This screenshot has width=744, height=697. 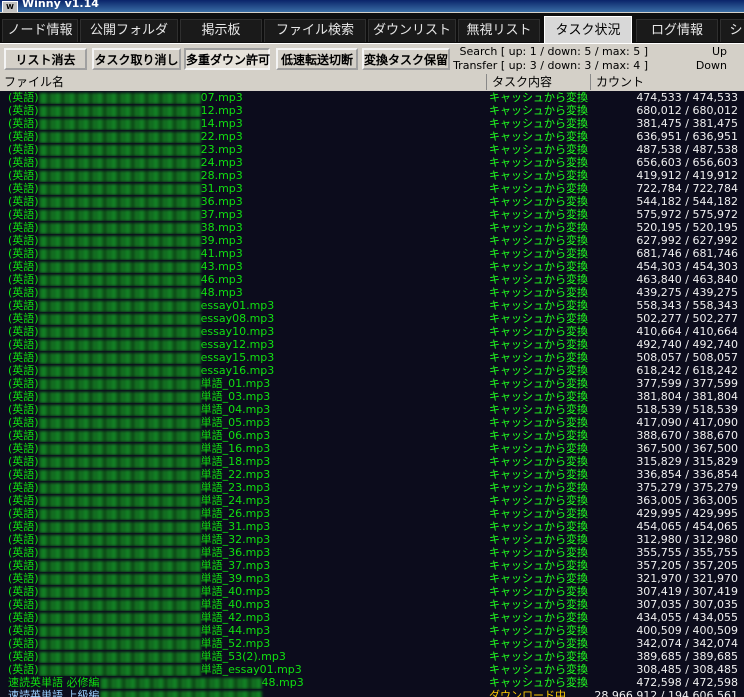 I want to click on table-row: (英語) 単語_42.mp3 キャッシュから変換 434,055 / 434,055, so click(x=372, y=617).